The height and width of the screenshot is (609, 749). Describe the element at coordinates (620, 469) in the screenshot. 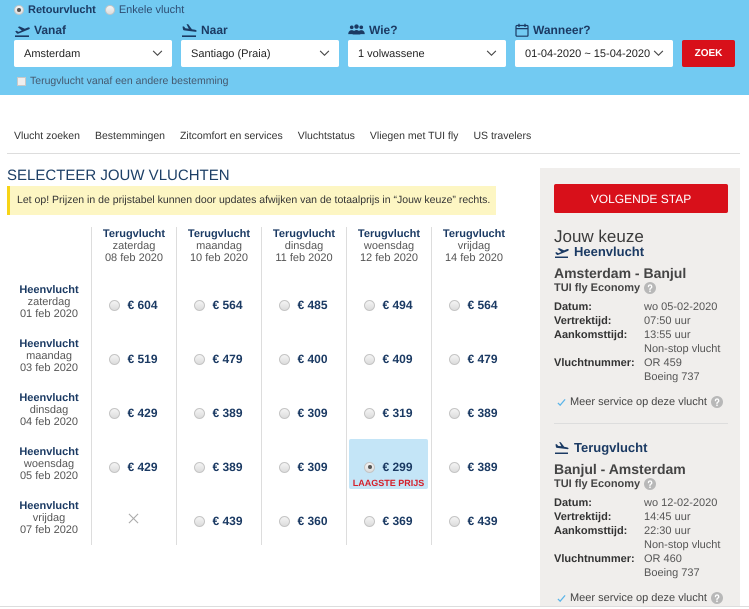

I see `route-text: Banjul - Amsterdam` at that location.